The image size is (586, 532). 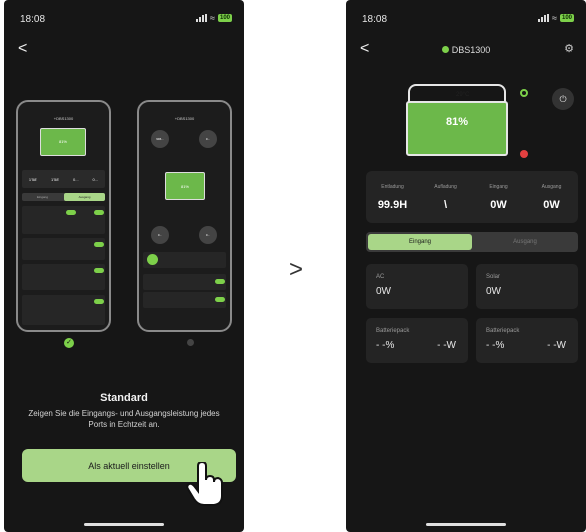 I want to click on layout-title: Standard, so click(x=124, y=398).